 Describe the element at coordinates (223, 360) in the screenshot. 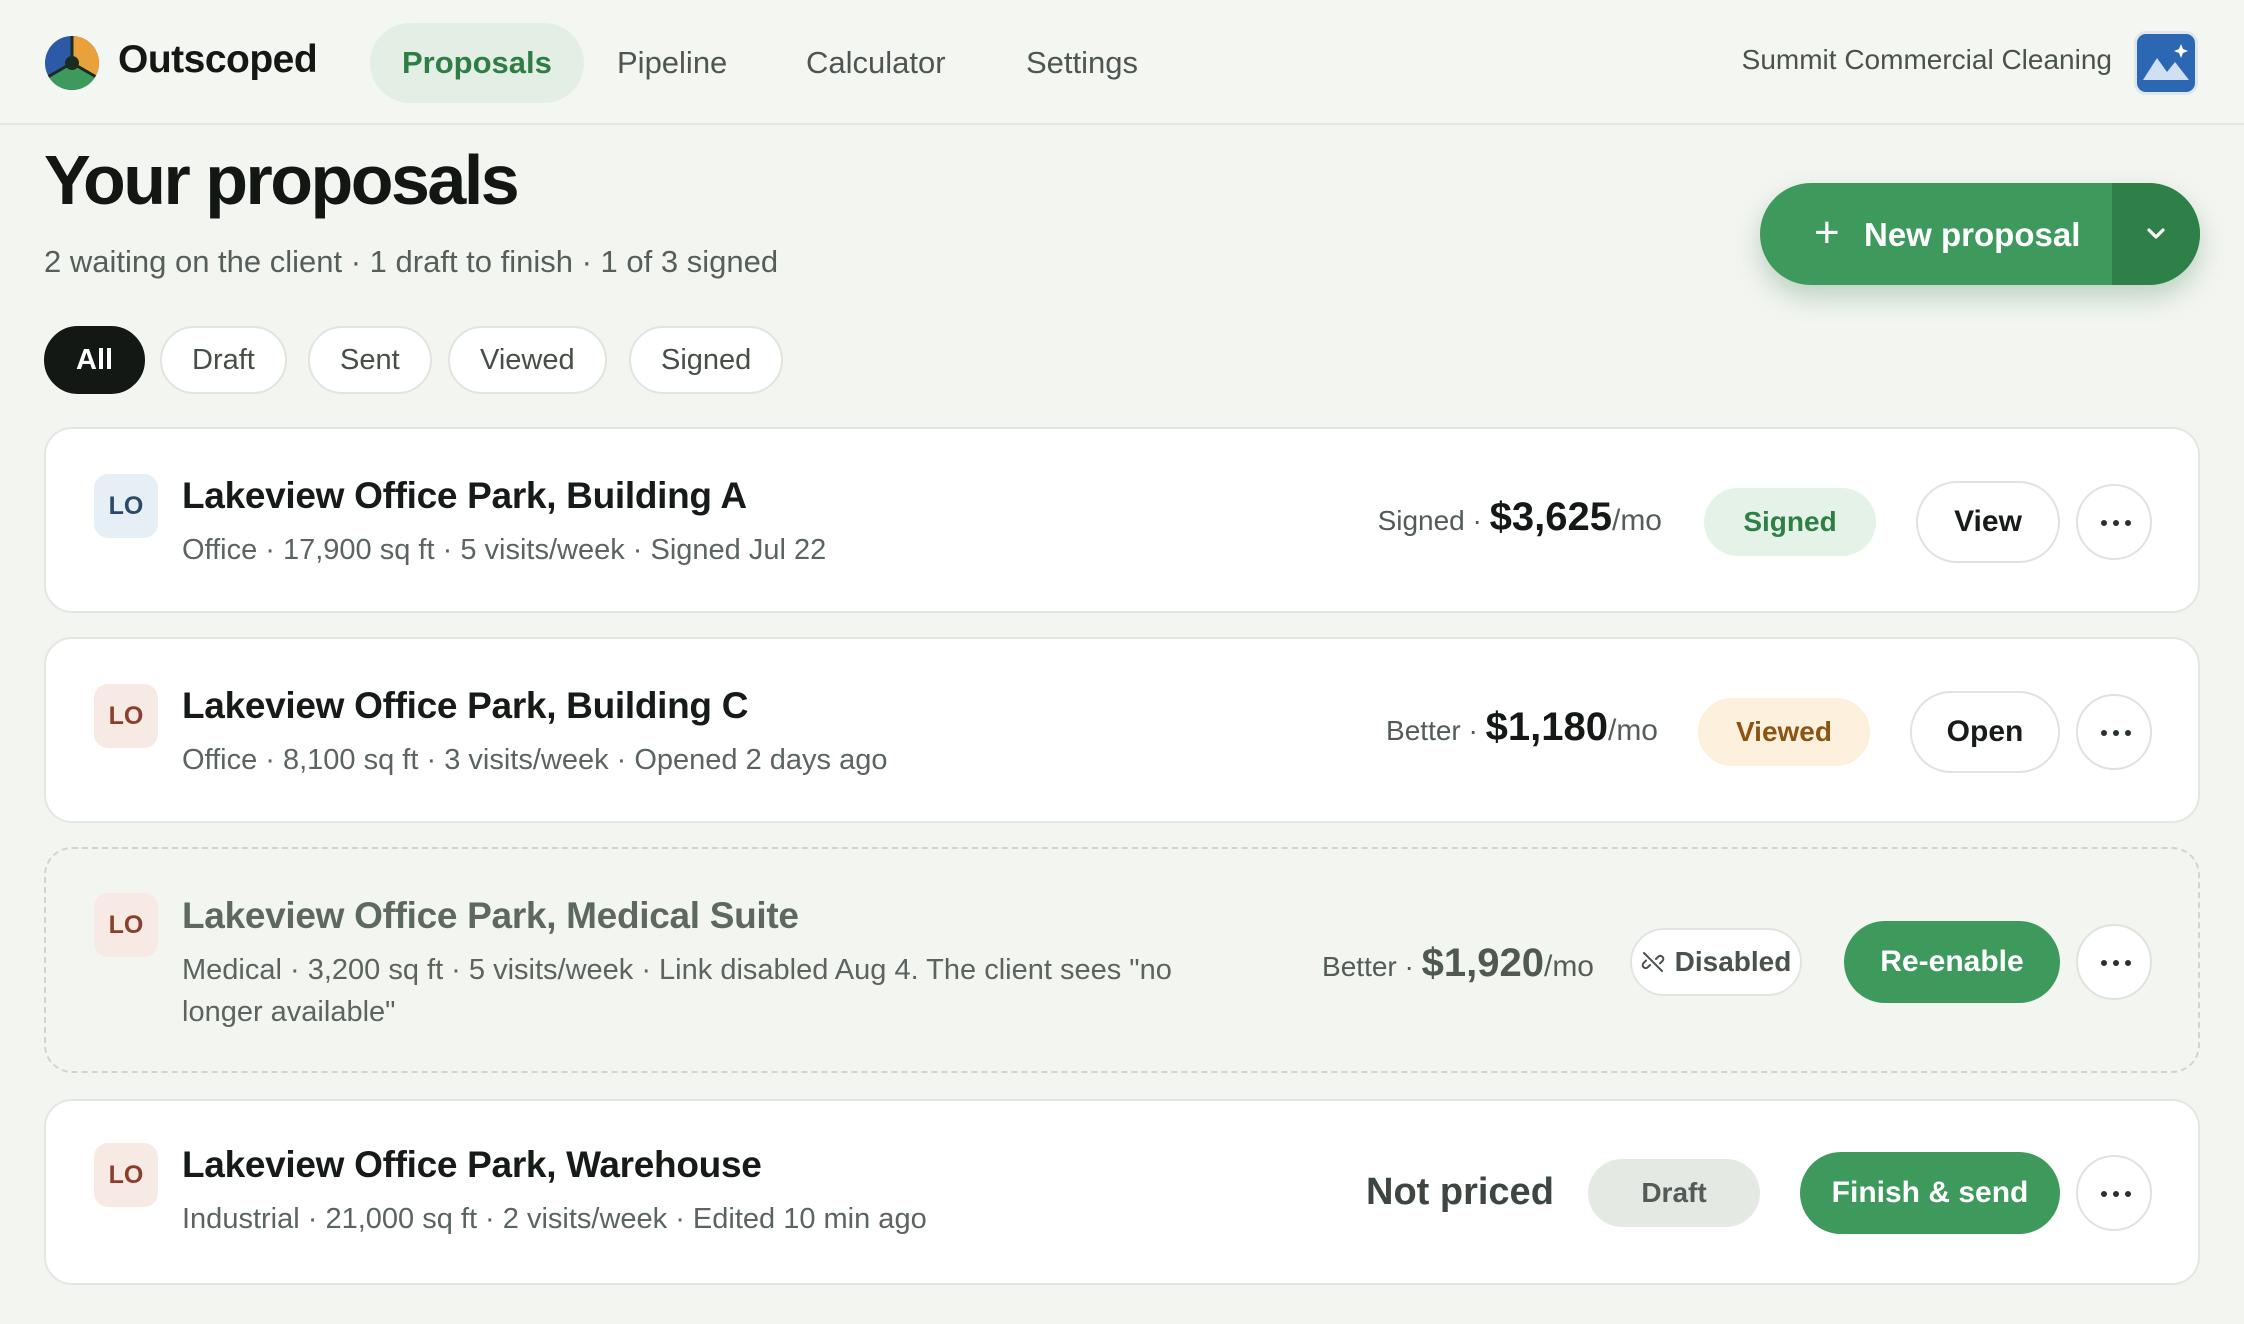

I see `filter-draft: Draft` at that location.